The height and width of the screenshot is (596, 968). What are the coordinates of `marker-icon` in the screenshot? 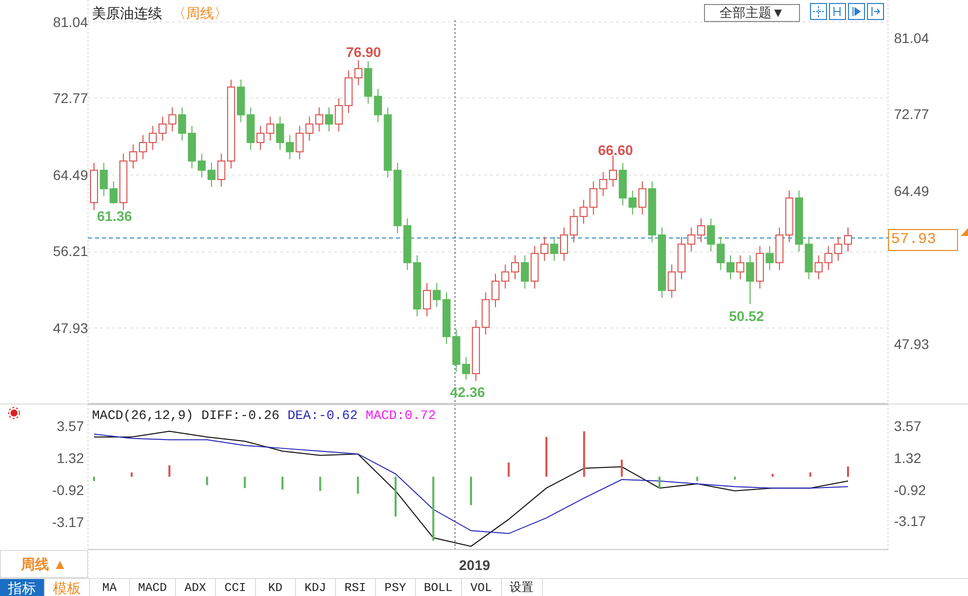 It's located at (964, 232).